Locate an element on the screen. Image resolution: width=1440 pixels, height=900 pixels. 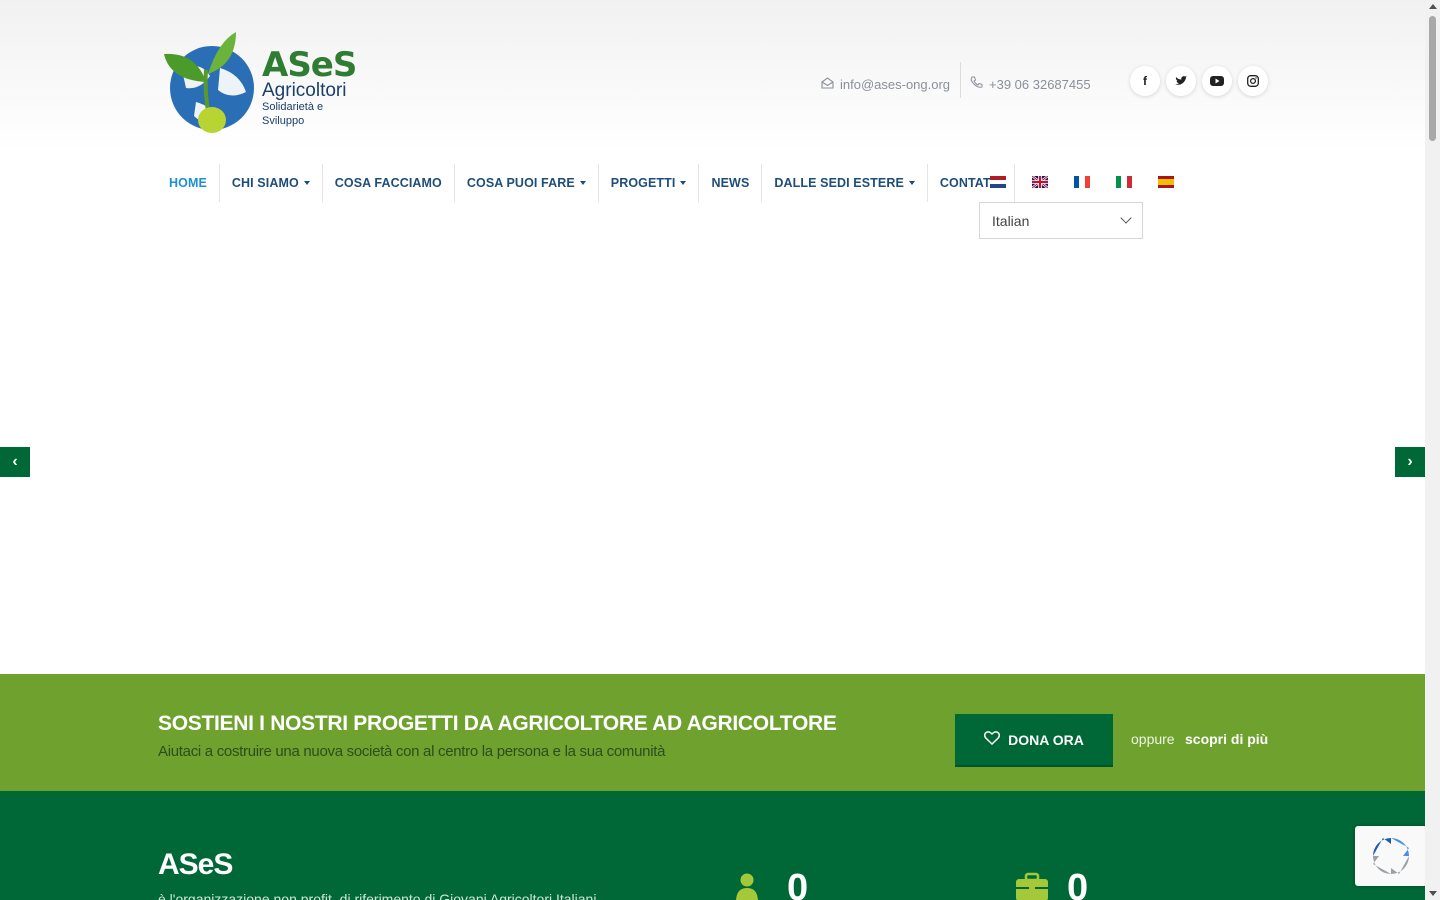
facebook-icon: f is located at coordinates (1145, 81).